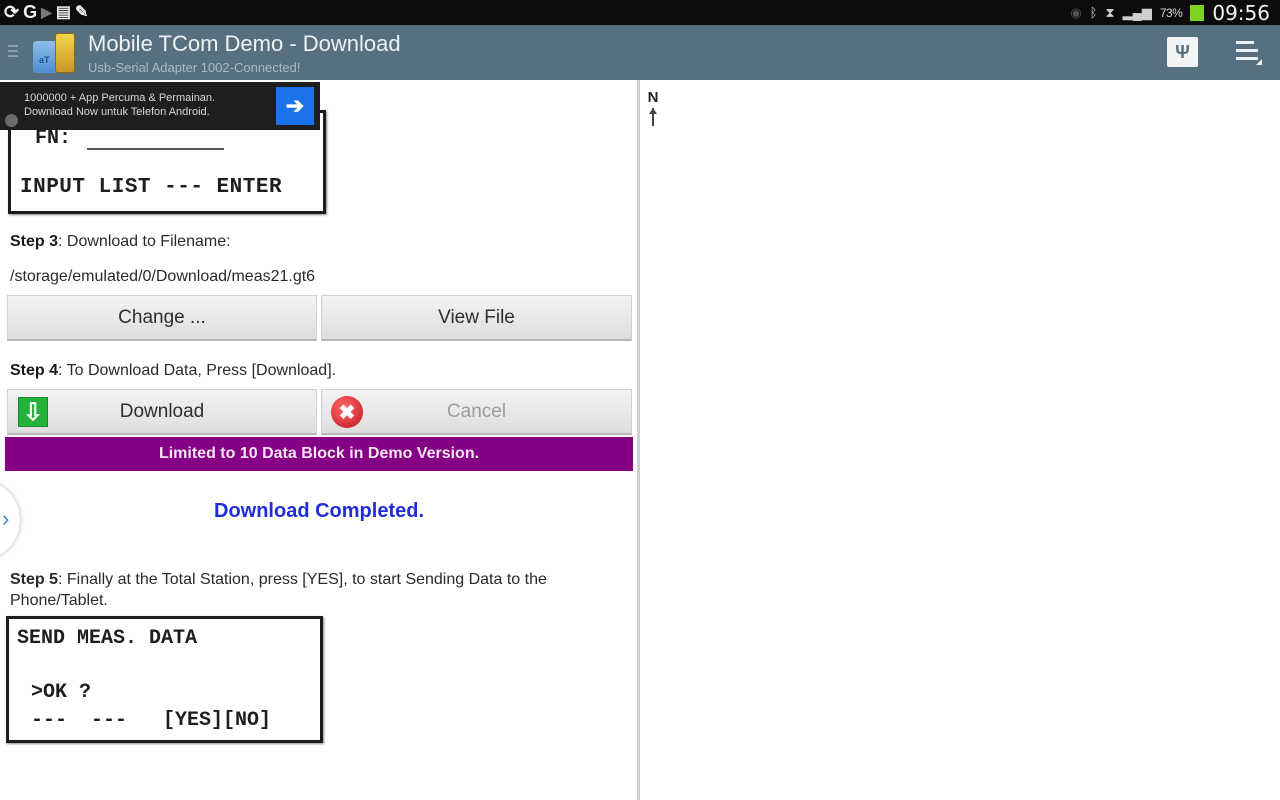  What do you see at coordinates (33, 412) in the screenshot?
I see `download-arrow-icon: ⇩` at bounding box center [33, 412].